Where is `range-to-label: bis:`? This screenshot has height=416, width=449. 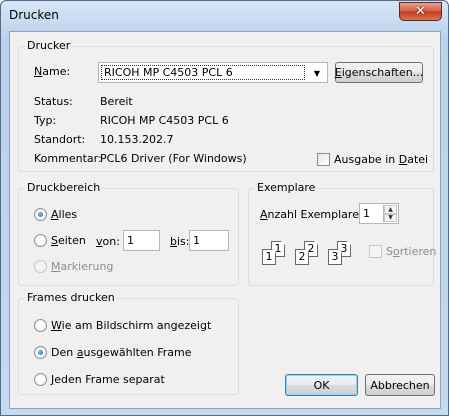 range-to-label: bis: is located at coordinates (180, 241).